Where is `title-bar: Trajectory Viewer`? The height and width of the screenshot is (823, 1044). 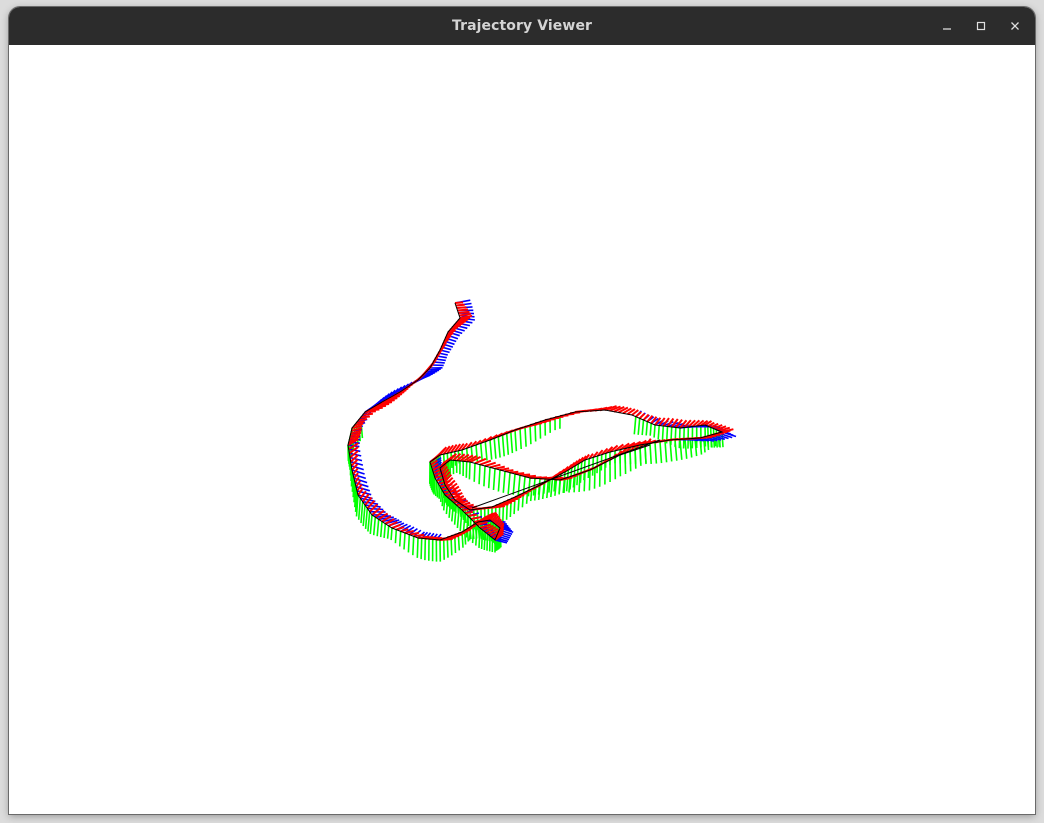 title-bar: Trajectory Viewer is located at coordinates (522, 26).